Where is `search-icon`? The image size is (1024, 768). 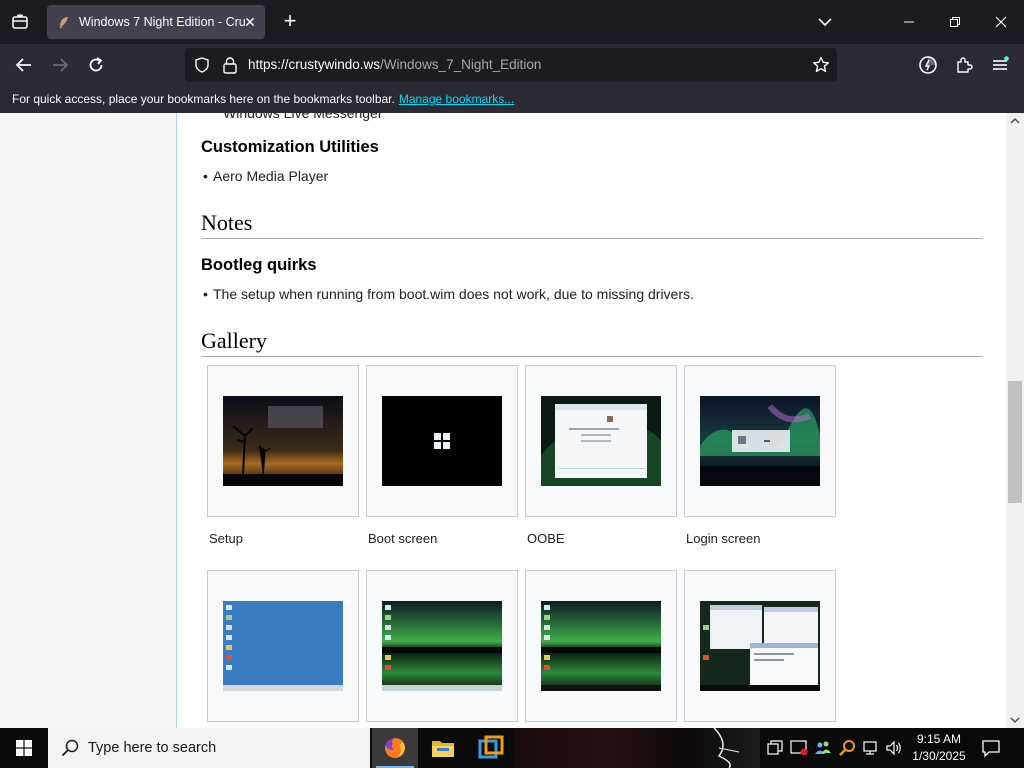
search-icon is located at coordinates (70, 748).